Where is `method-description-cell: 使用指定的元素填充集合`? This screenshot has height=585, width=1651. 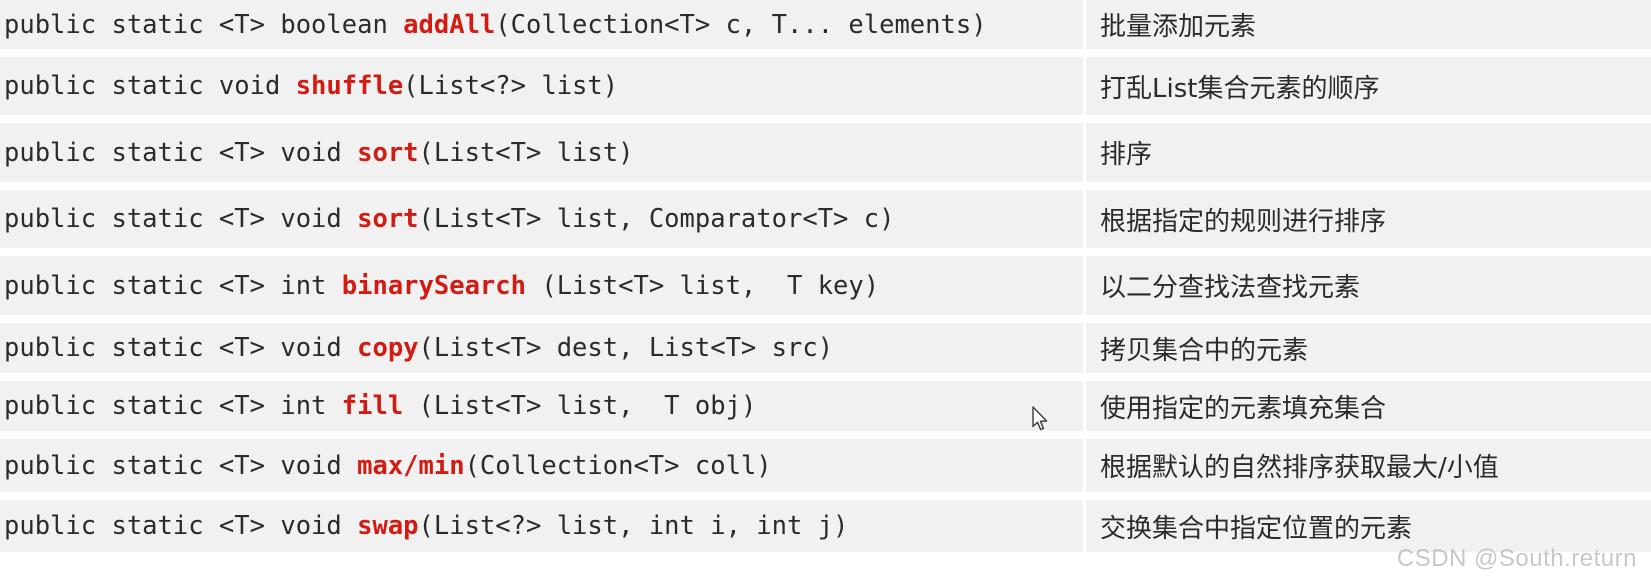
method-description-cell: 使用指定的元素填充集合 is located at coordinates (1367, 406).